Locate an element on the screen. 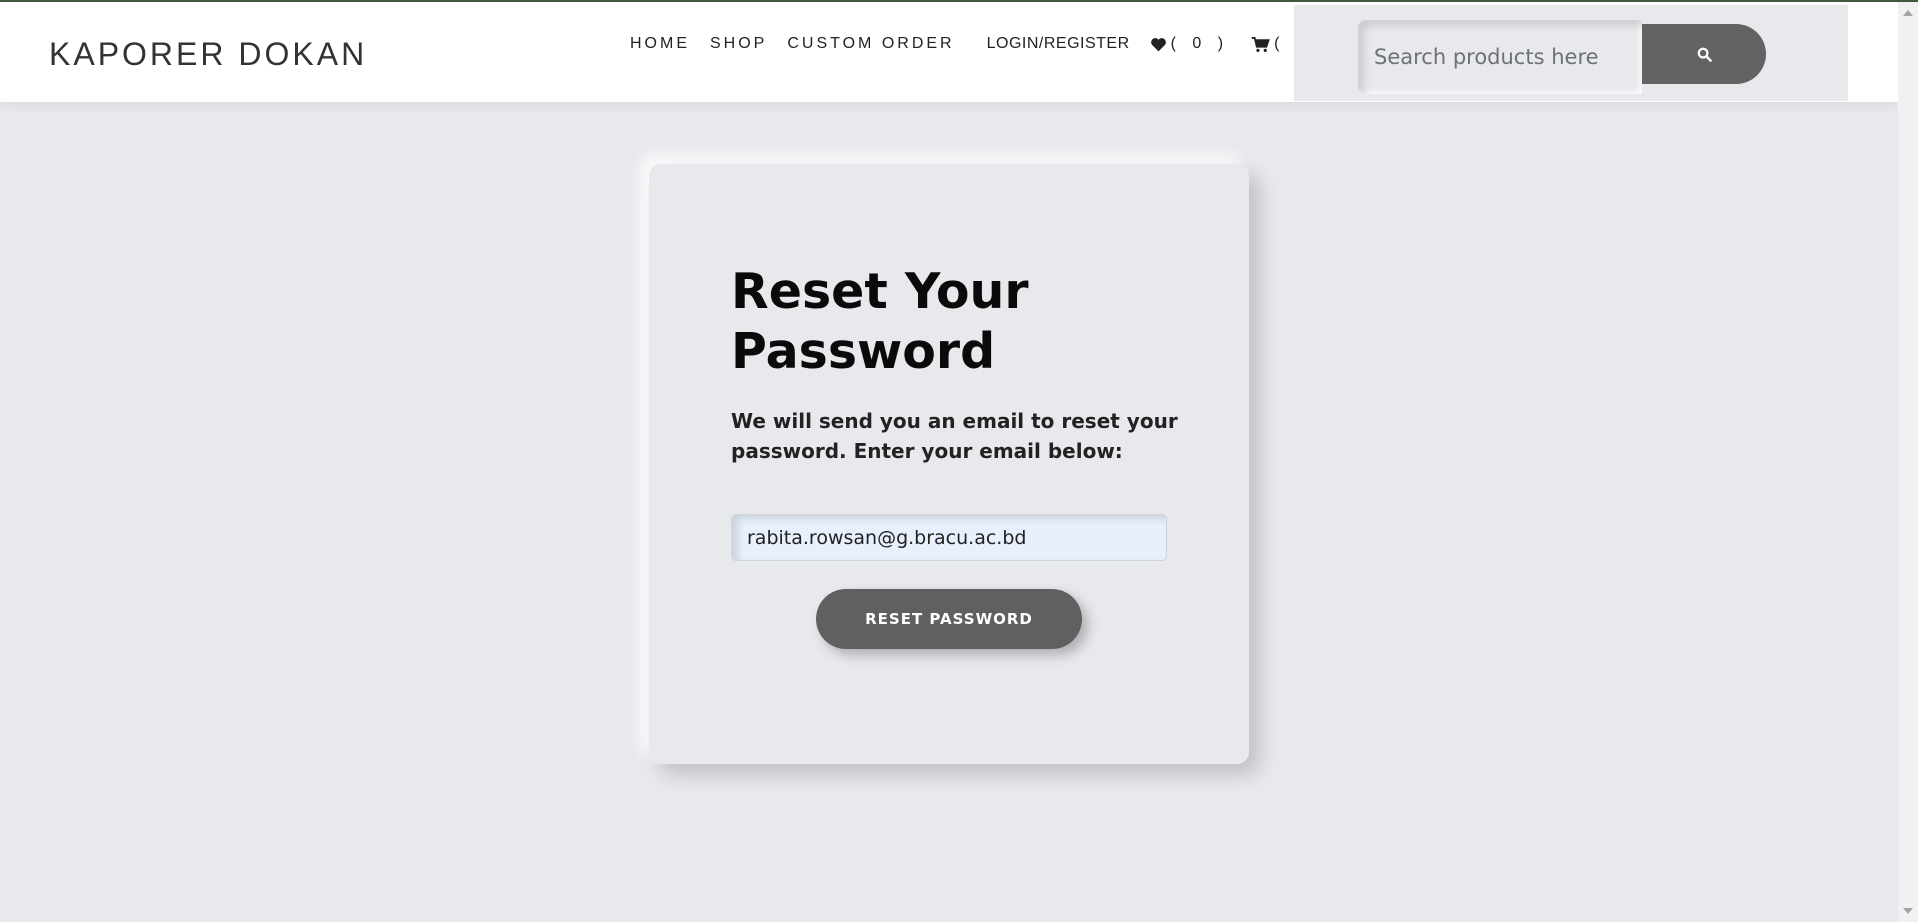 This screenshot has width=1918, height=922. search-icon is located at coordinates (1704, 54).